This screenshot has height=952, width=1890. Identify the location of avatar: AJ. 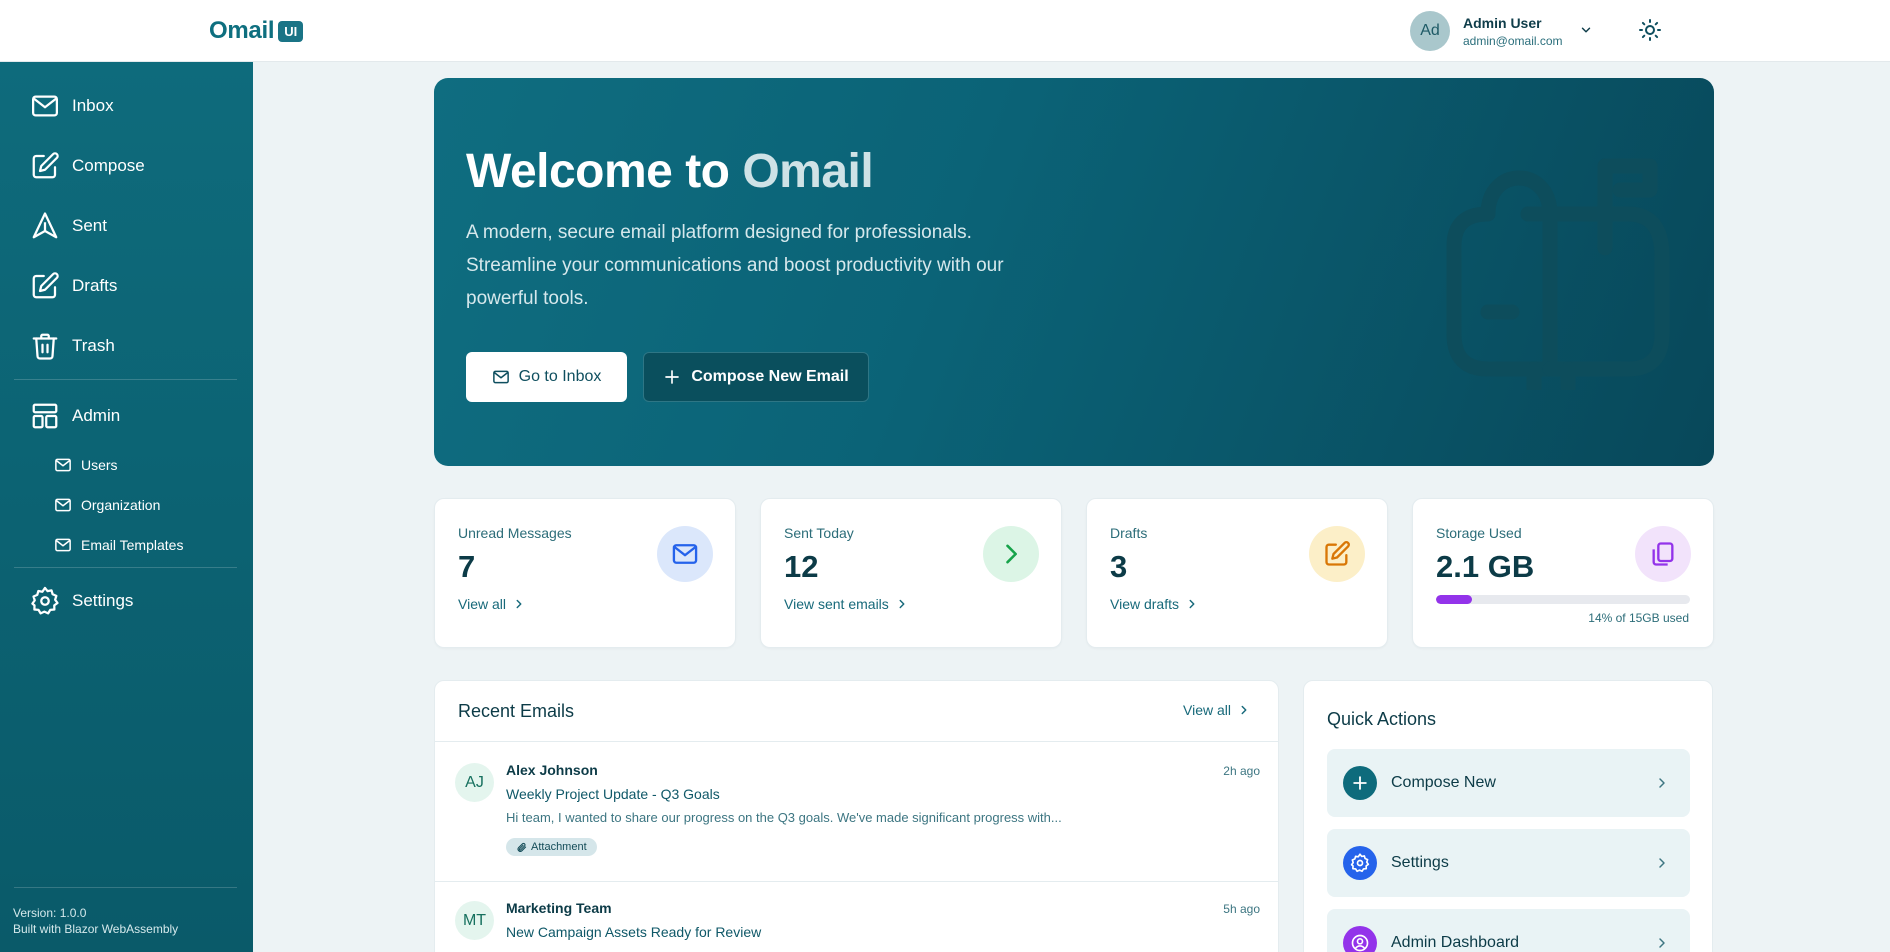
(474, 782).